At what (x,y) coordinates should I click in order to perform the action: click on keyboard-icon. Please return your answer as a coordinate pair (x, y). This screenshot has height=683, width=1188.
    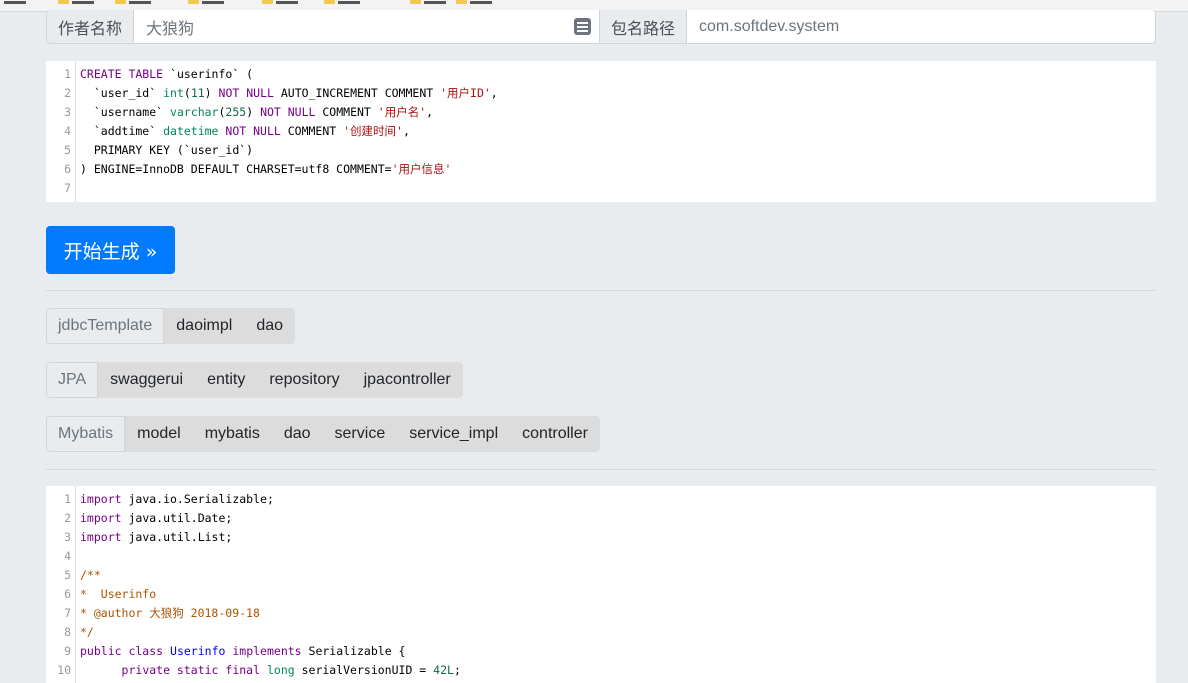
    Looking at the image, I should click on (583, 26).